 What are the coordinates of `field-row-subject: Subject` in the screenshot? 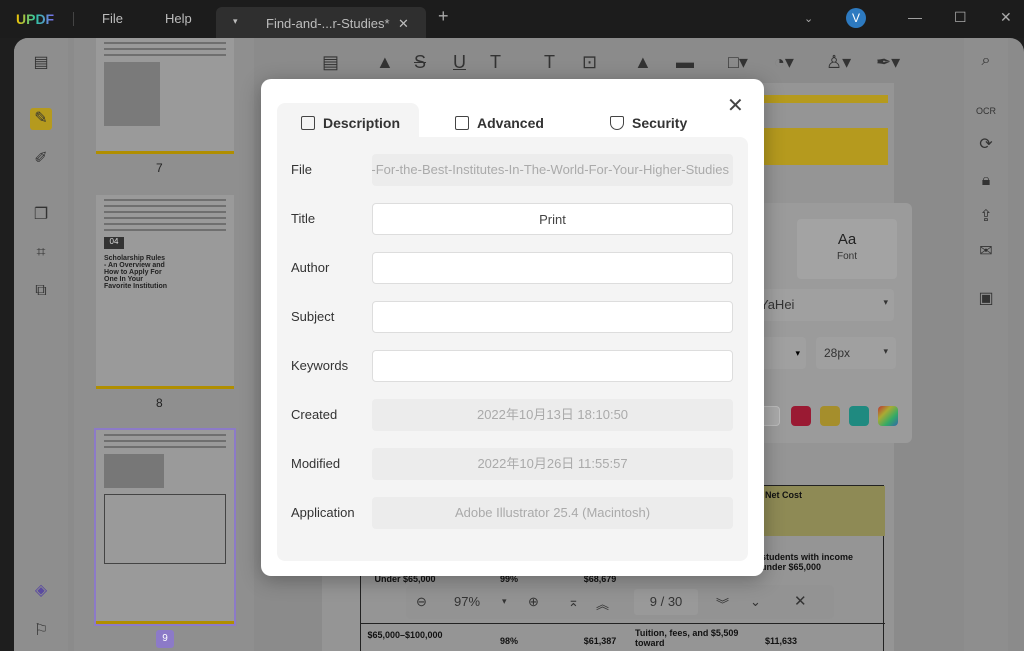 It's located at (512, 317).